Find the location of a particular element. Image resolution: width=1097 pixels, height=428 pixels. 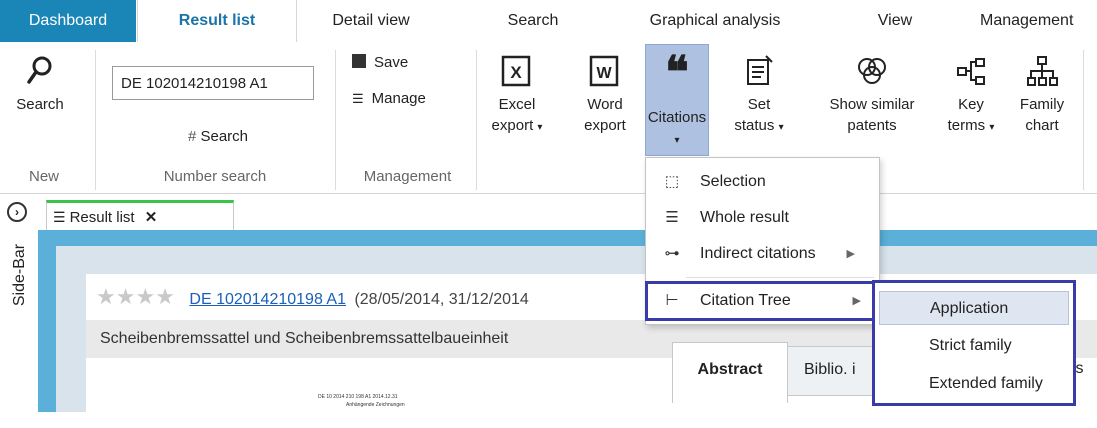

excel-icon: X is located at coordinates (516, 71).